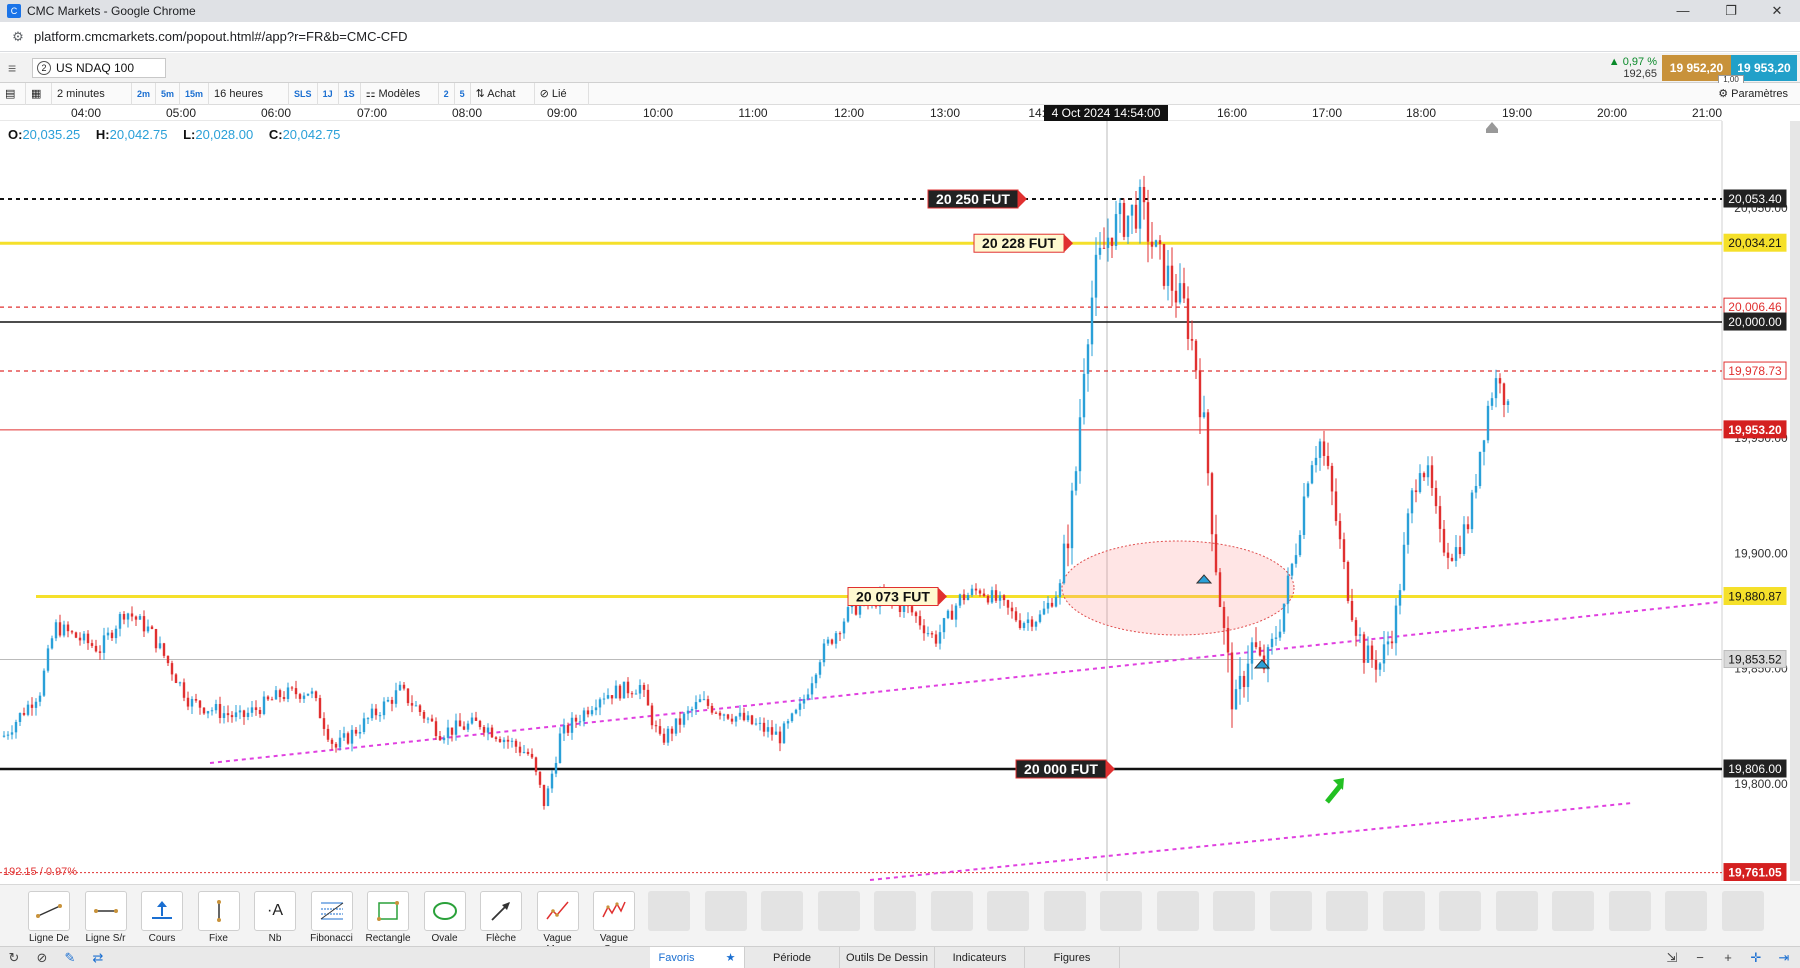 Image resolution: width=1800 pixels, height=968 pixels. What do you see at coordinates (275, 938) in the screenshot?
I see `tool-label: Nb` at bounding box center [275, 938].